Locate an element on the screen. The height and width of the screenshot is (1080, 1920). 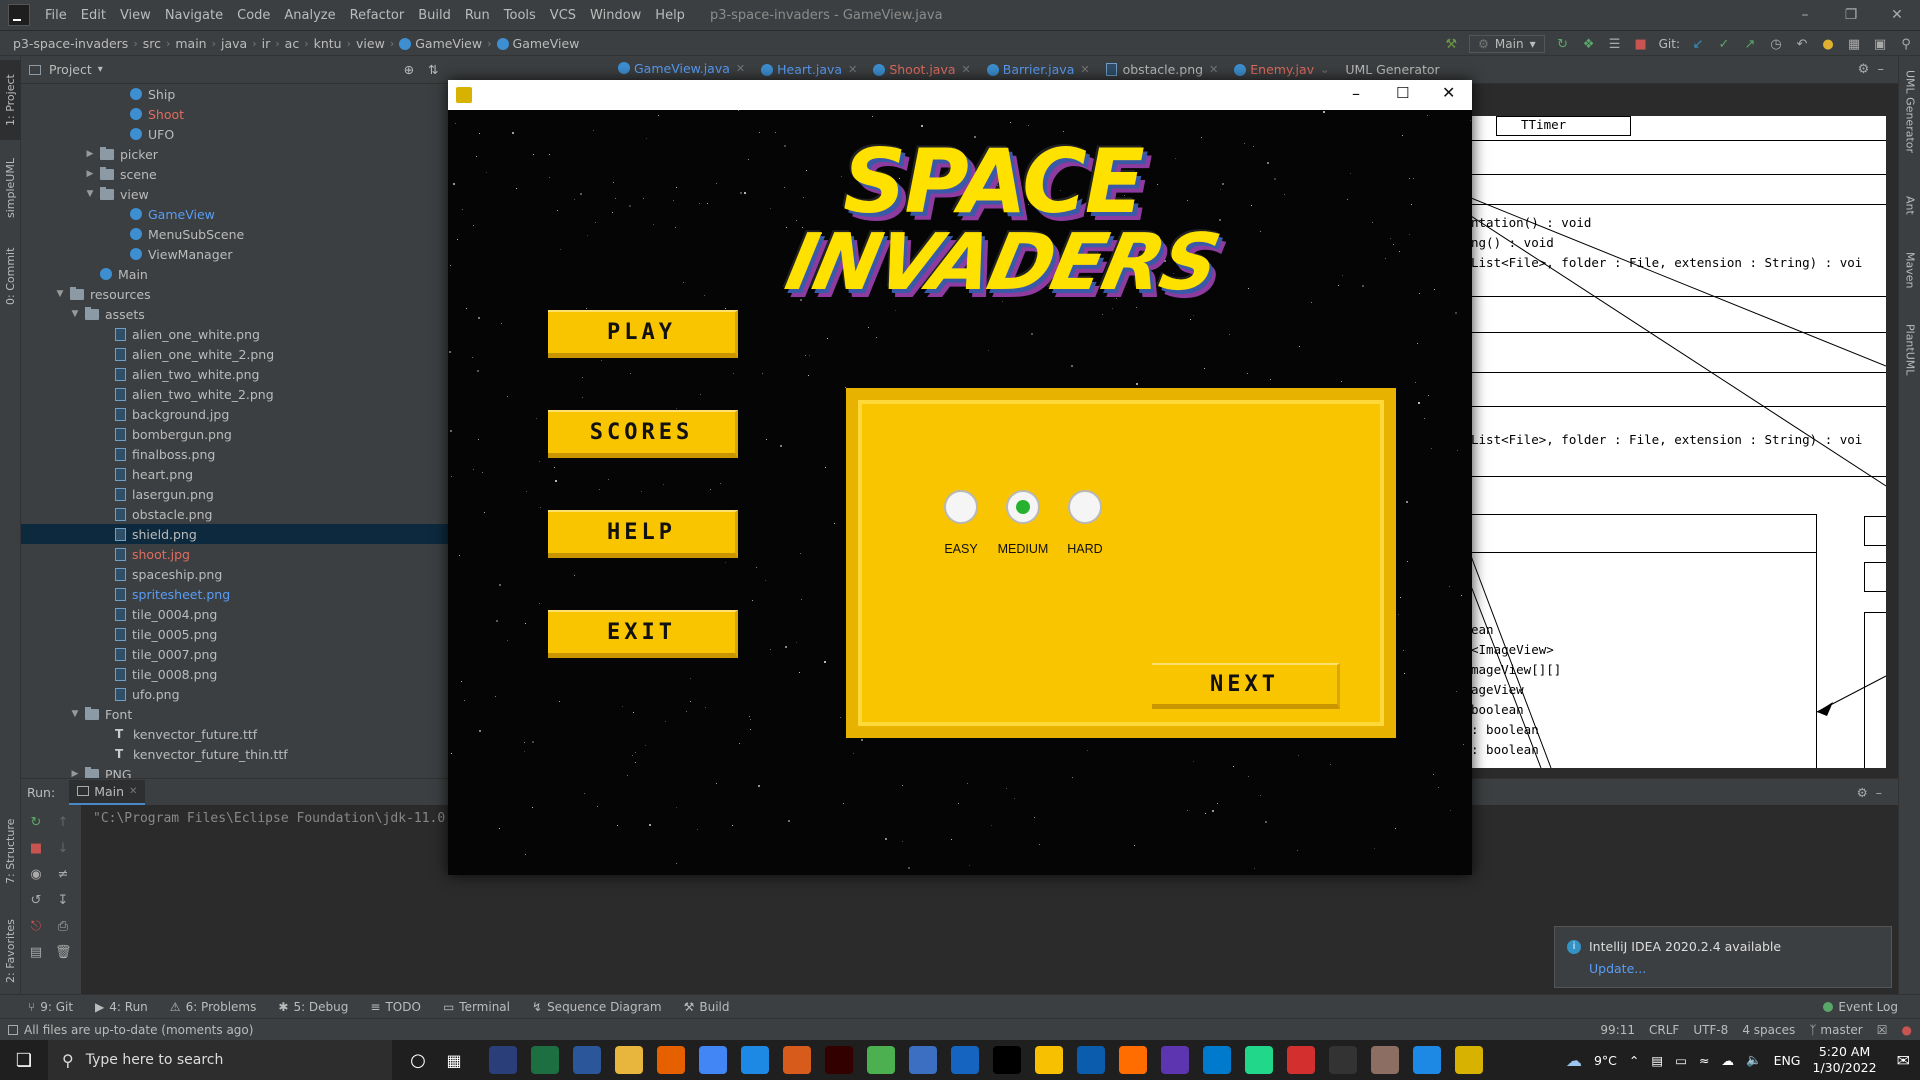
photoshop-icon is located at coordinates (503, 1060).